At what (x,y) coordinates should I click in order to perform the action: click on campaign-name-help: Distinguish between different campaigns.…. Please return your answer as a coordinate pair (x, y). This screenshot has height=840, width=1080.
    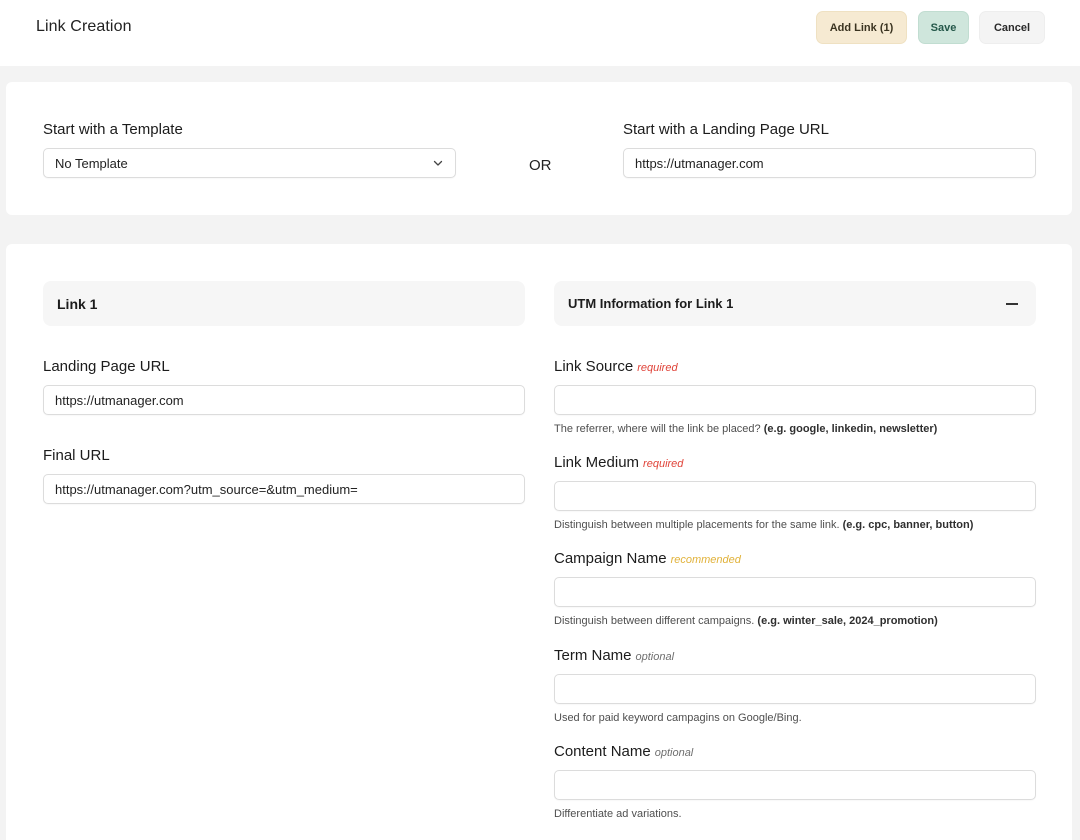
    Looking at the image, I should click on (746, 621).